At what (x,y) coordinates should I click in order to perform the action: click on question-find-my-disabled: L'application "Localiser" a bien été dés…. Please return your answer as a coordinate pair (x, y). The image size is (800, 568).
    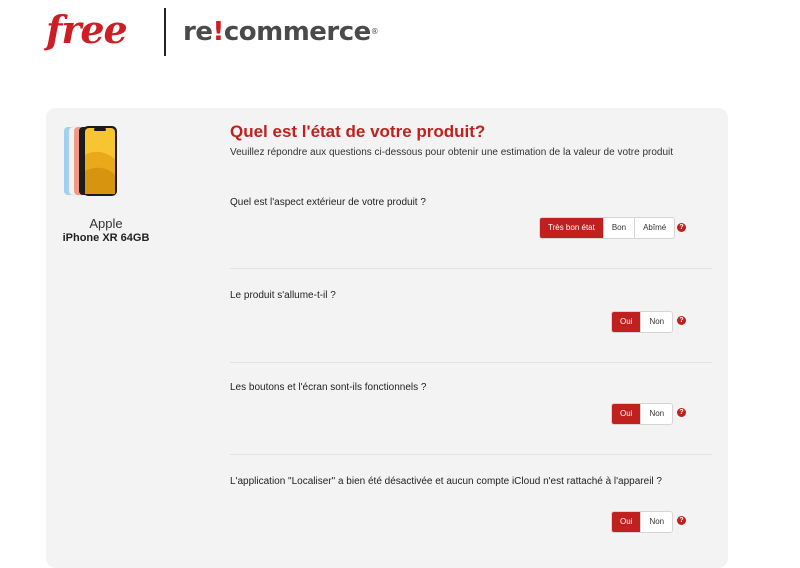
    Looking at the image, I should click on (446, 481).